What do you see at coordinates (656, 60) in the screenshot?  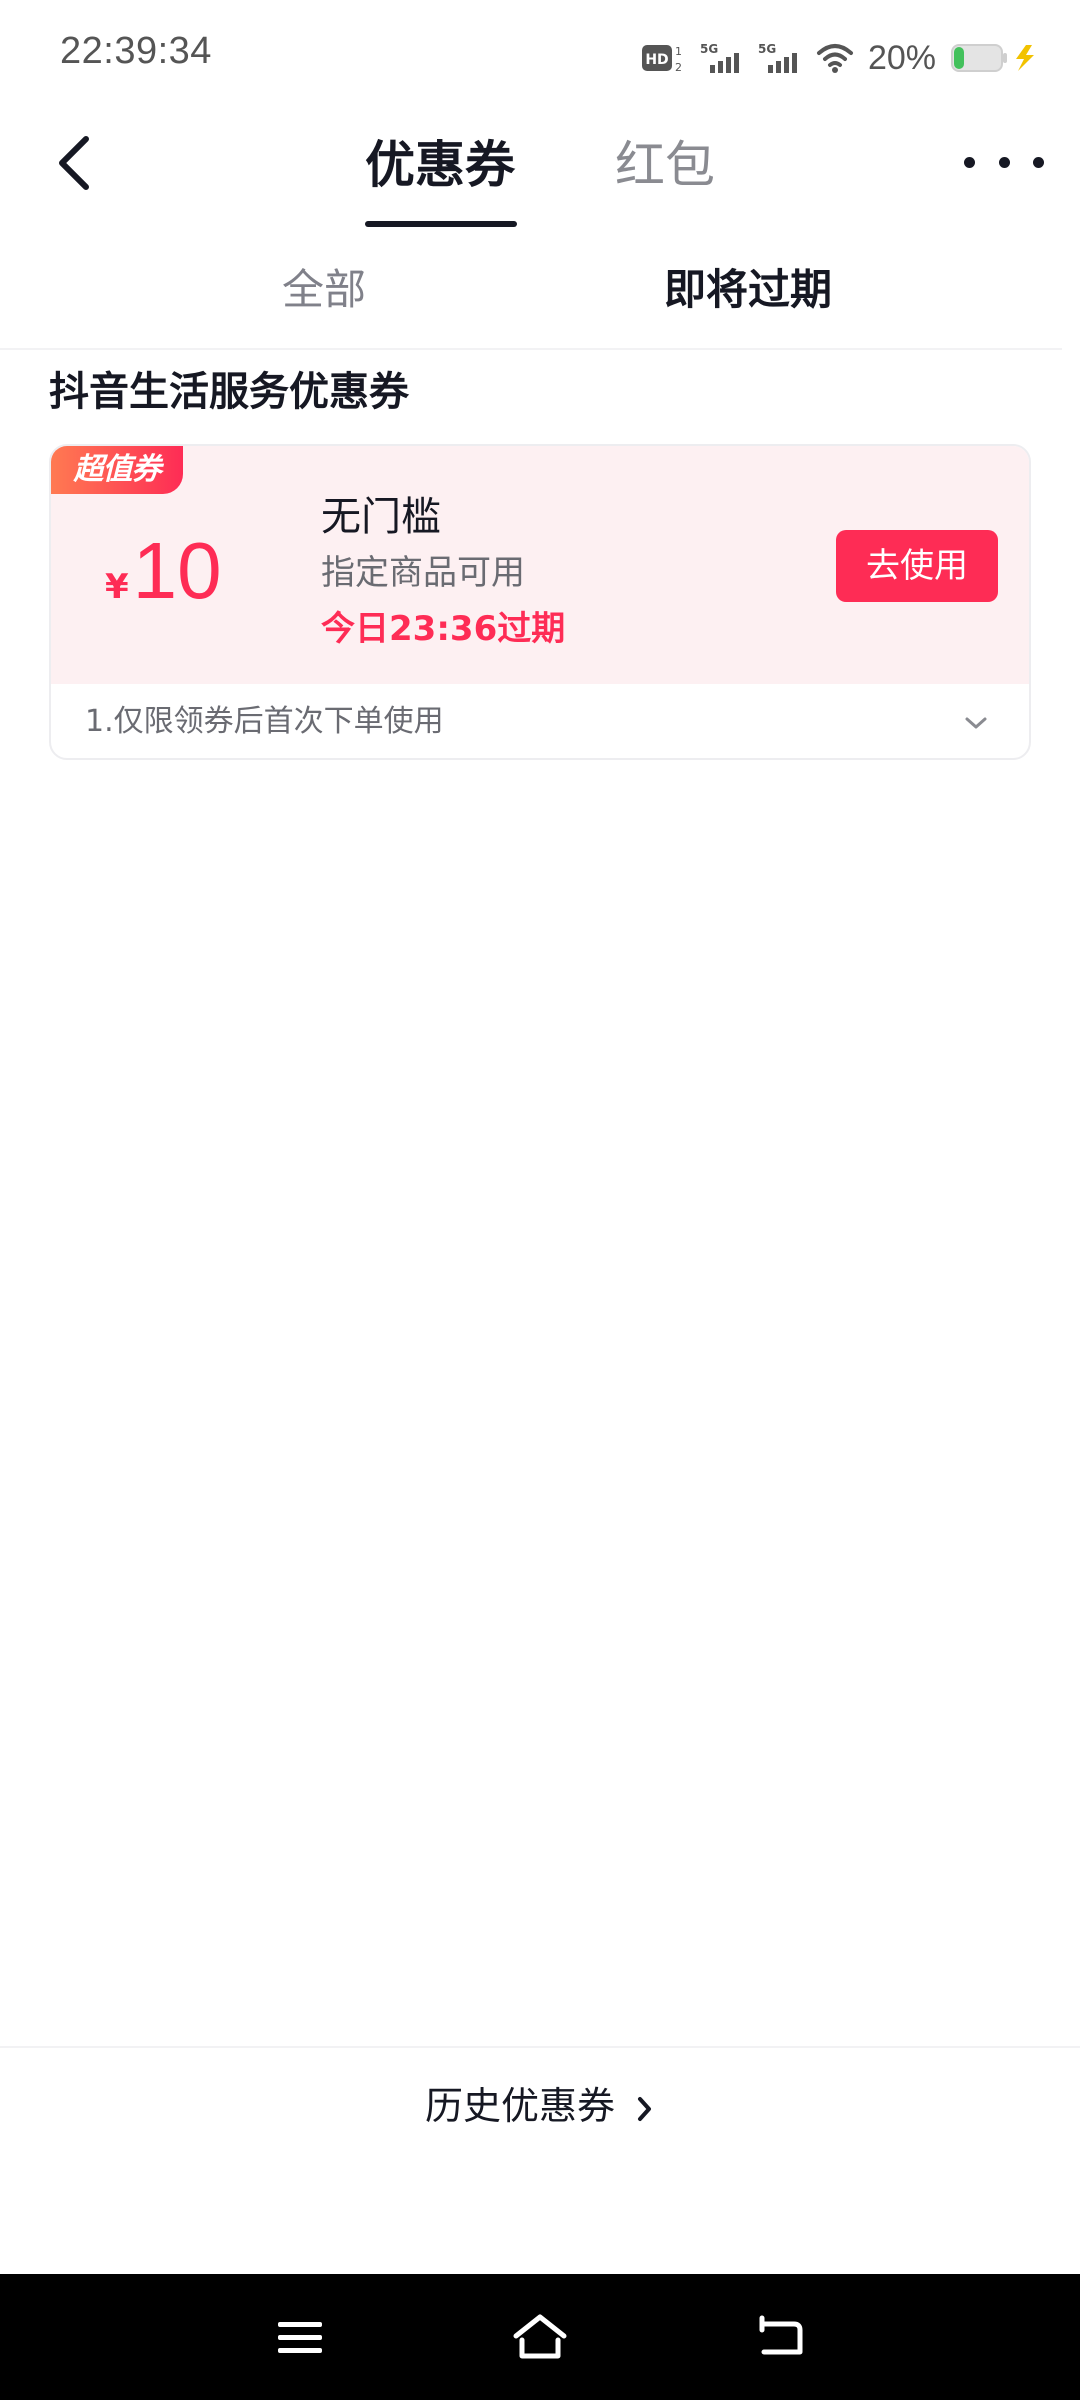 I see `svg-text: HD` at bounding box center [656, 60].